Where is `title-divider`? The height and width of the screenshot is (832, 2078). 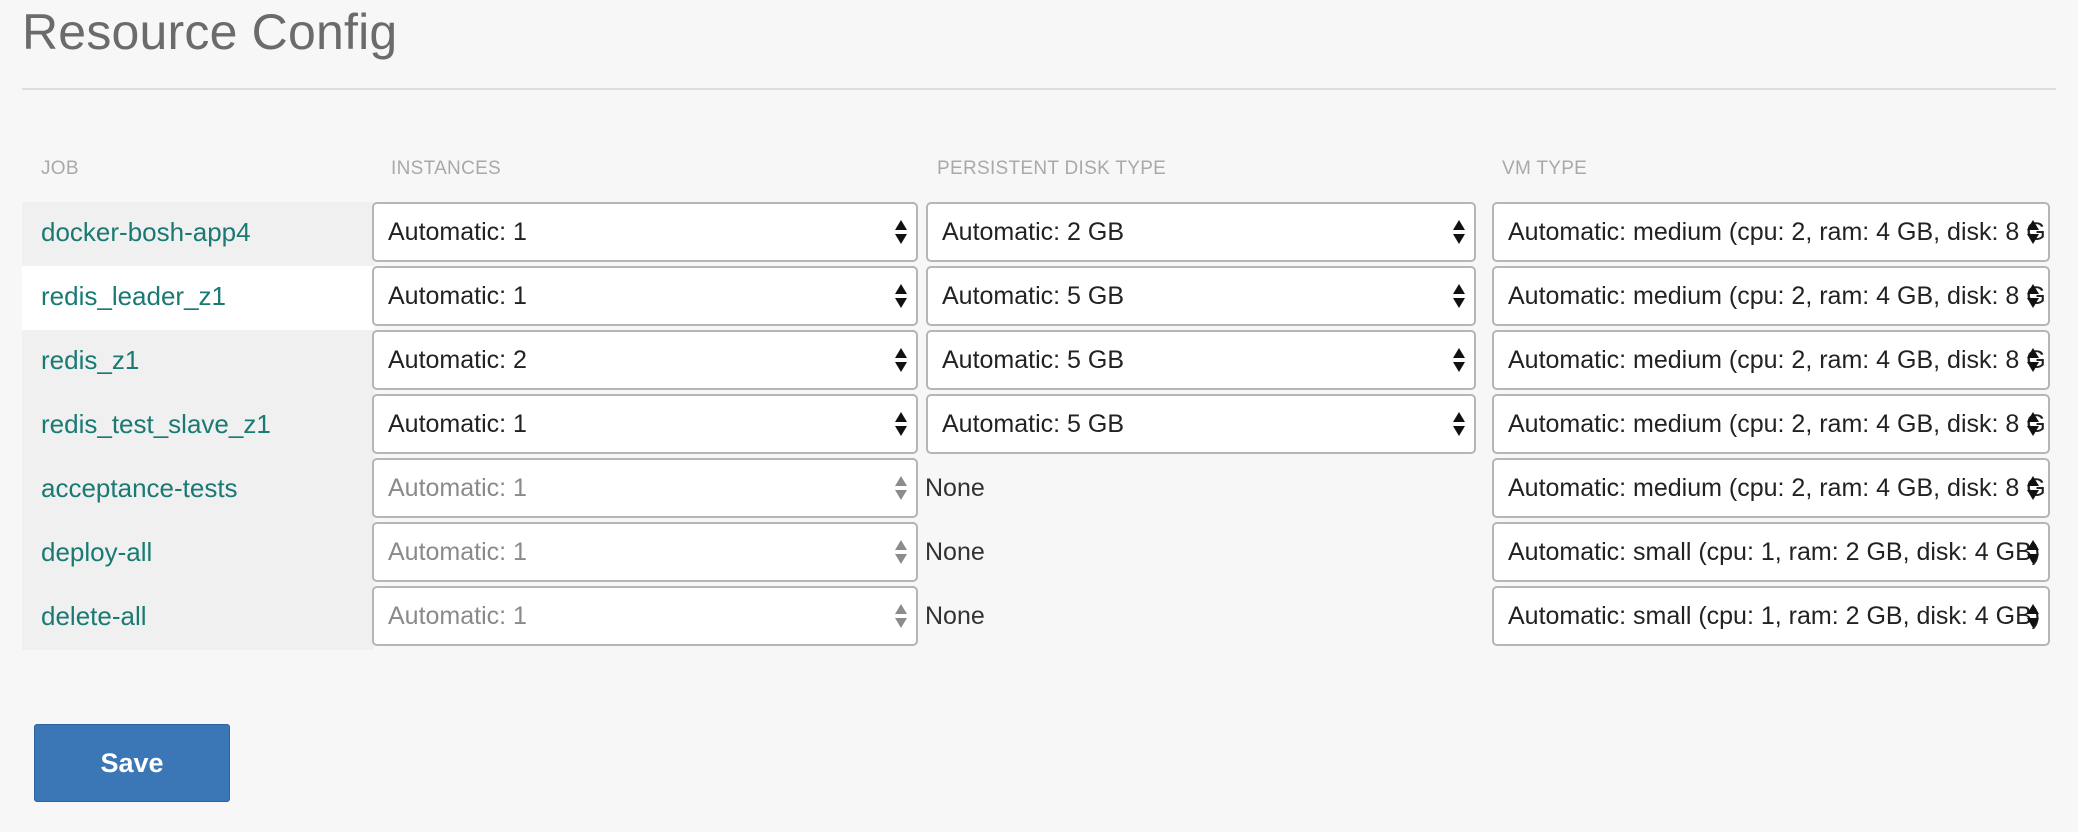
title-divider is located at coordinates (1039, 89).